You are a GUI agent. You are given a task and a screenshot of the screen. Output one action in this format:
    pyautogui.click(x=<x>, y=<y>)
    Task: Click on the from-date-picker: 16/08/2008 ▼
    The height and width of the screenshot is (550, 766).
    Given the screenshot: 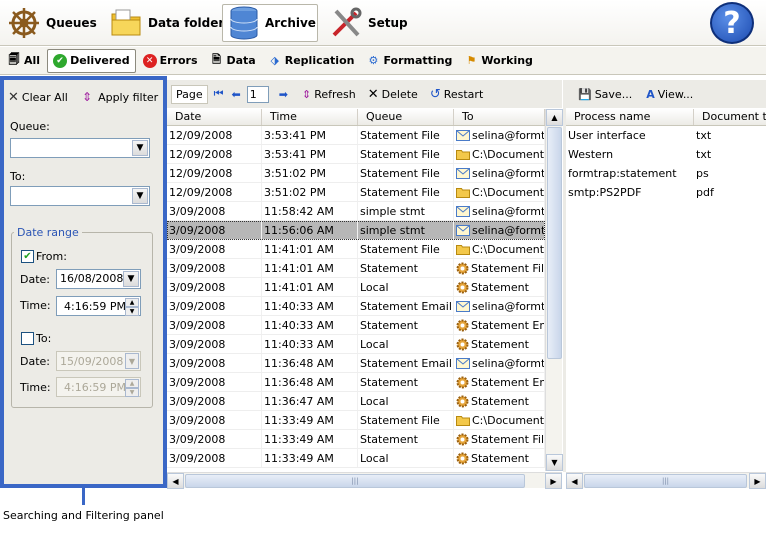 What is the action you would take?
    pyautogui.click(x=98, y=279)
    